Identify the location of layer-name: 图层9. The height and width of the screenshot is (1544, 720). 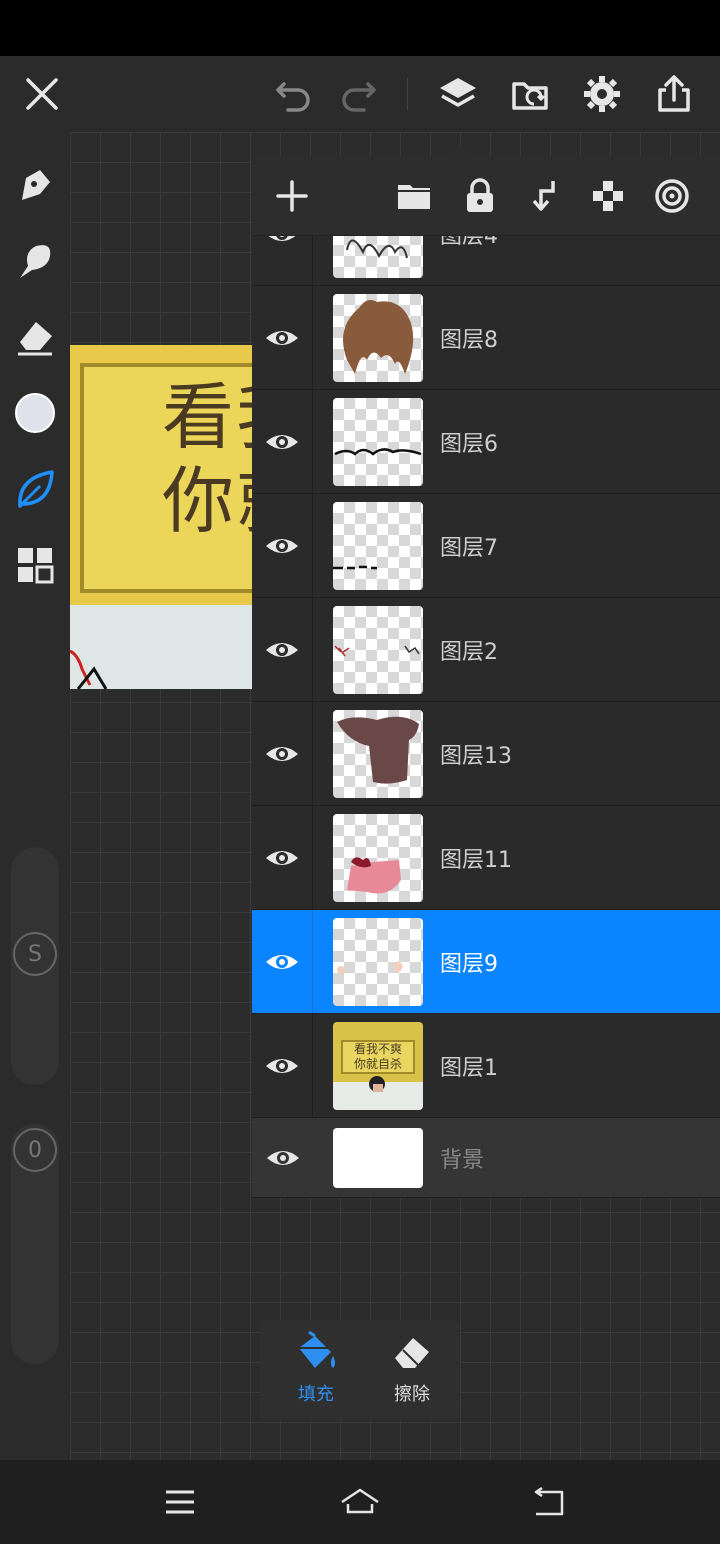
(469, 964).